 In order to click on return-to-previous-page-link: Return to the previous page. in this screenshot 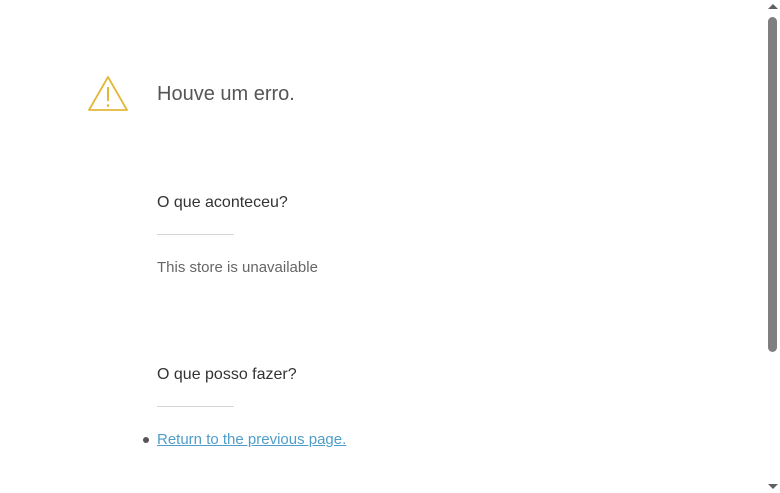, I will do `click(251, 439)`.